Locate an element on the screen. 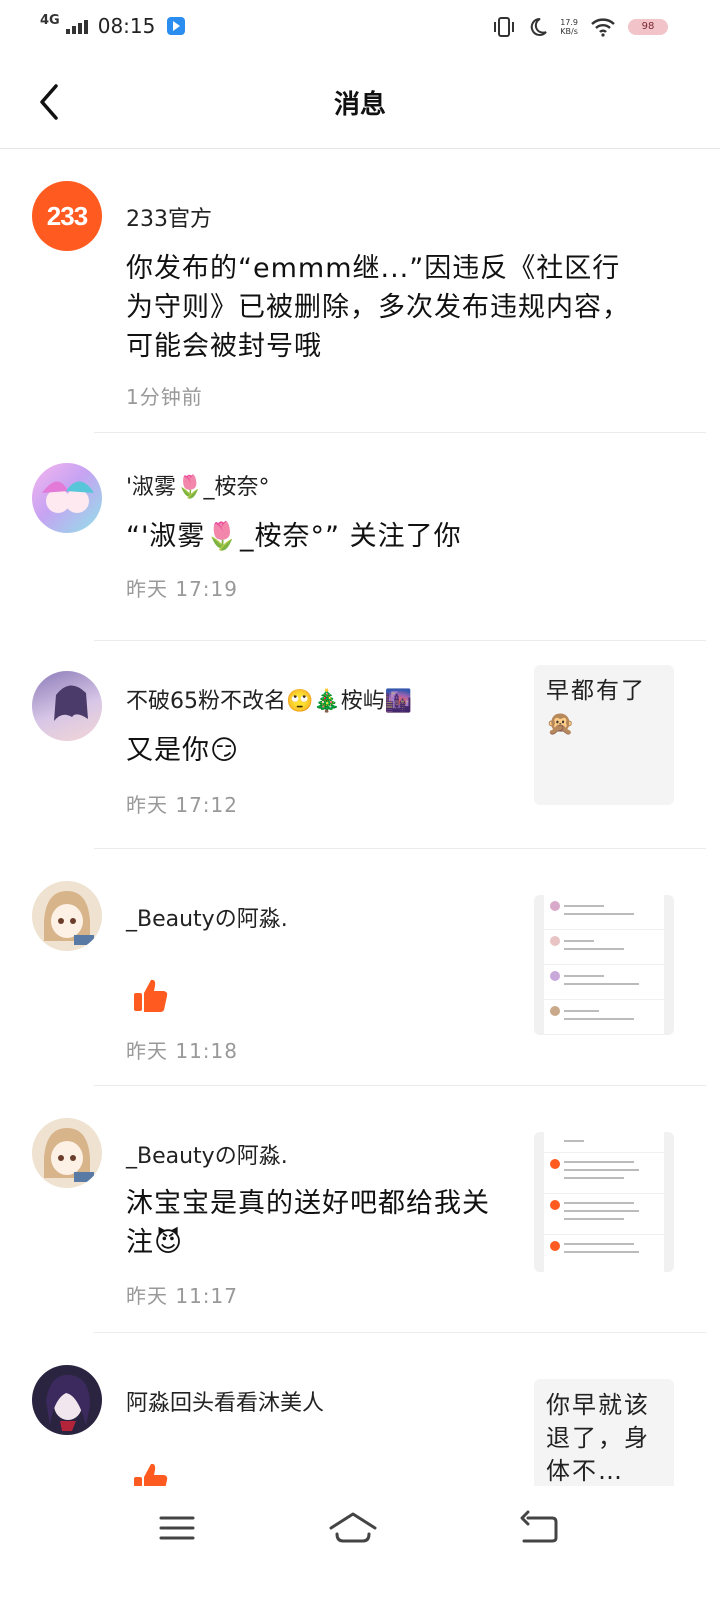  signal-icon is located at coordinates (76, 26).